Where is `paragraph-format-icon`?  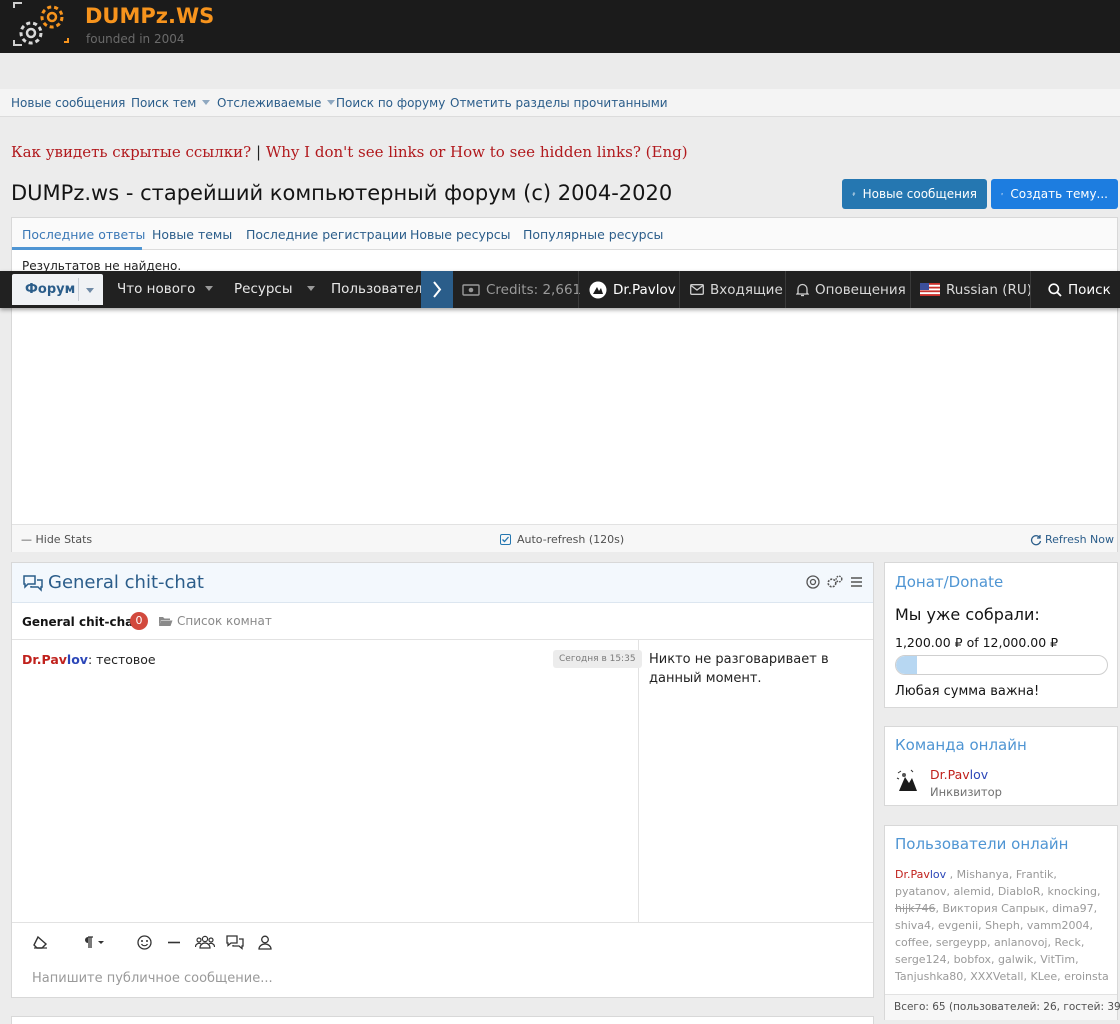
paragraph-format-icon is located at coordinates (95, 942).